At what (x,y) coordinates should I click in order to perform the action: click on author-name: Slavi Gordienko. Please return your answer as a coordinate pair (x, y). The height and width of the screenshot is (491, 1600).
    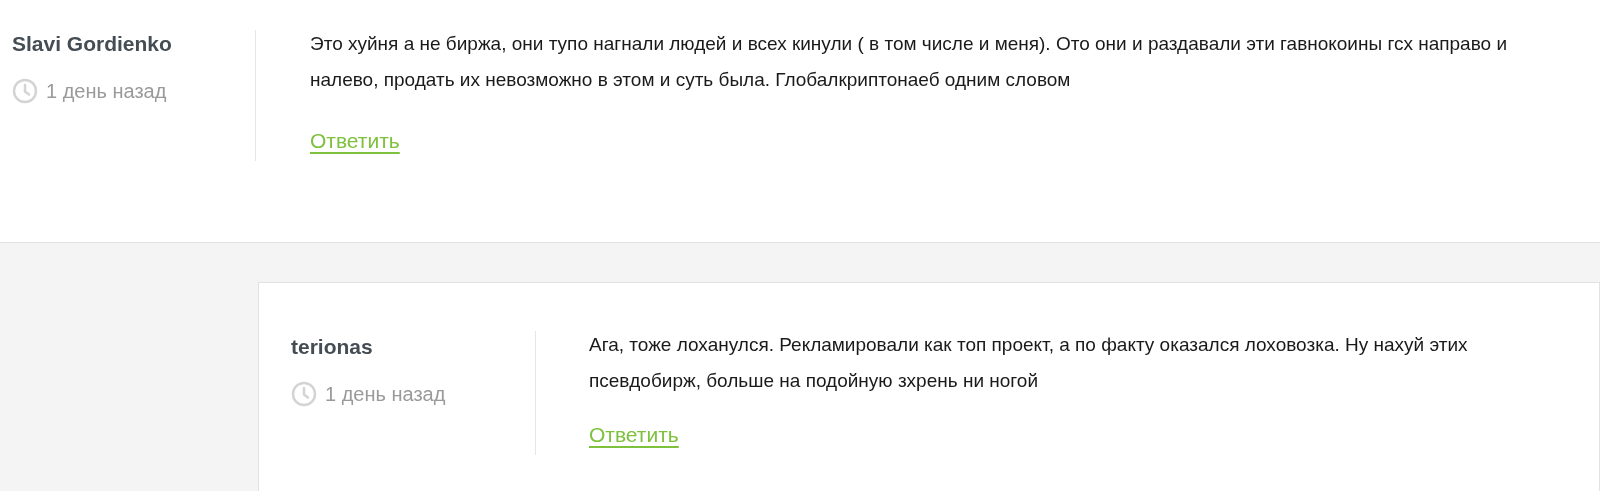
    Looking at the image, I should click on (92, 44).